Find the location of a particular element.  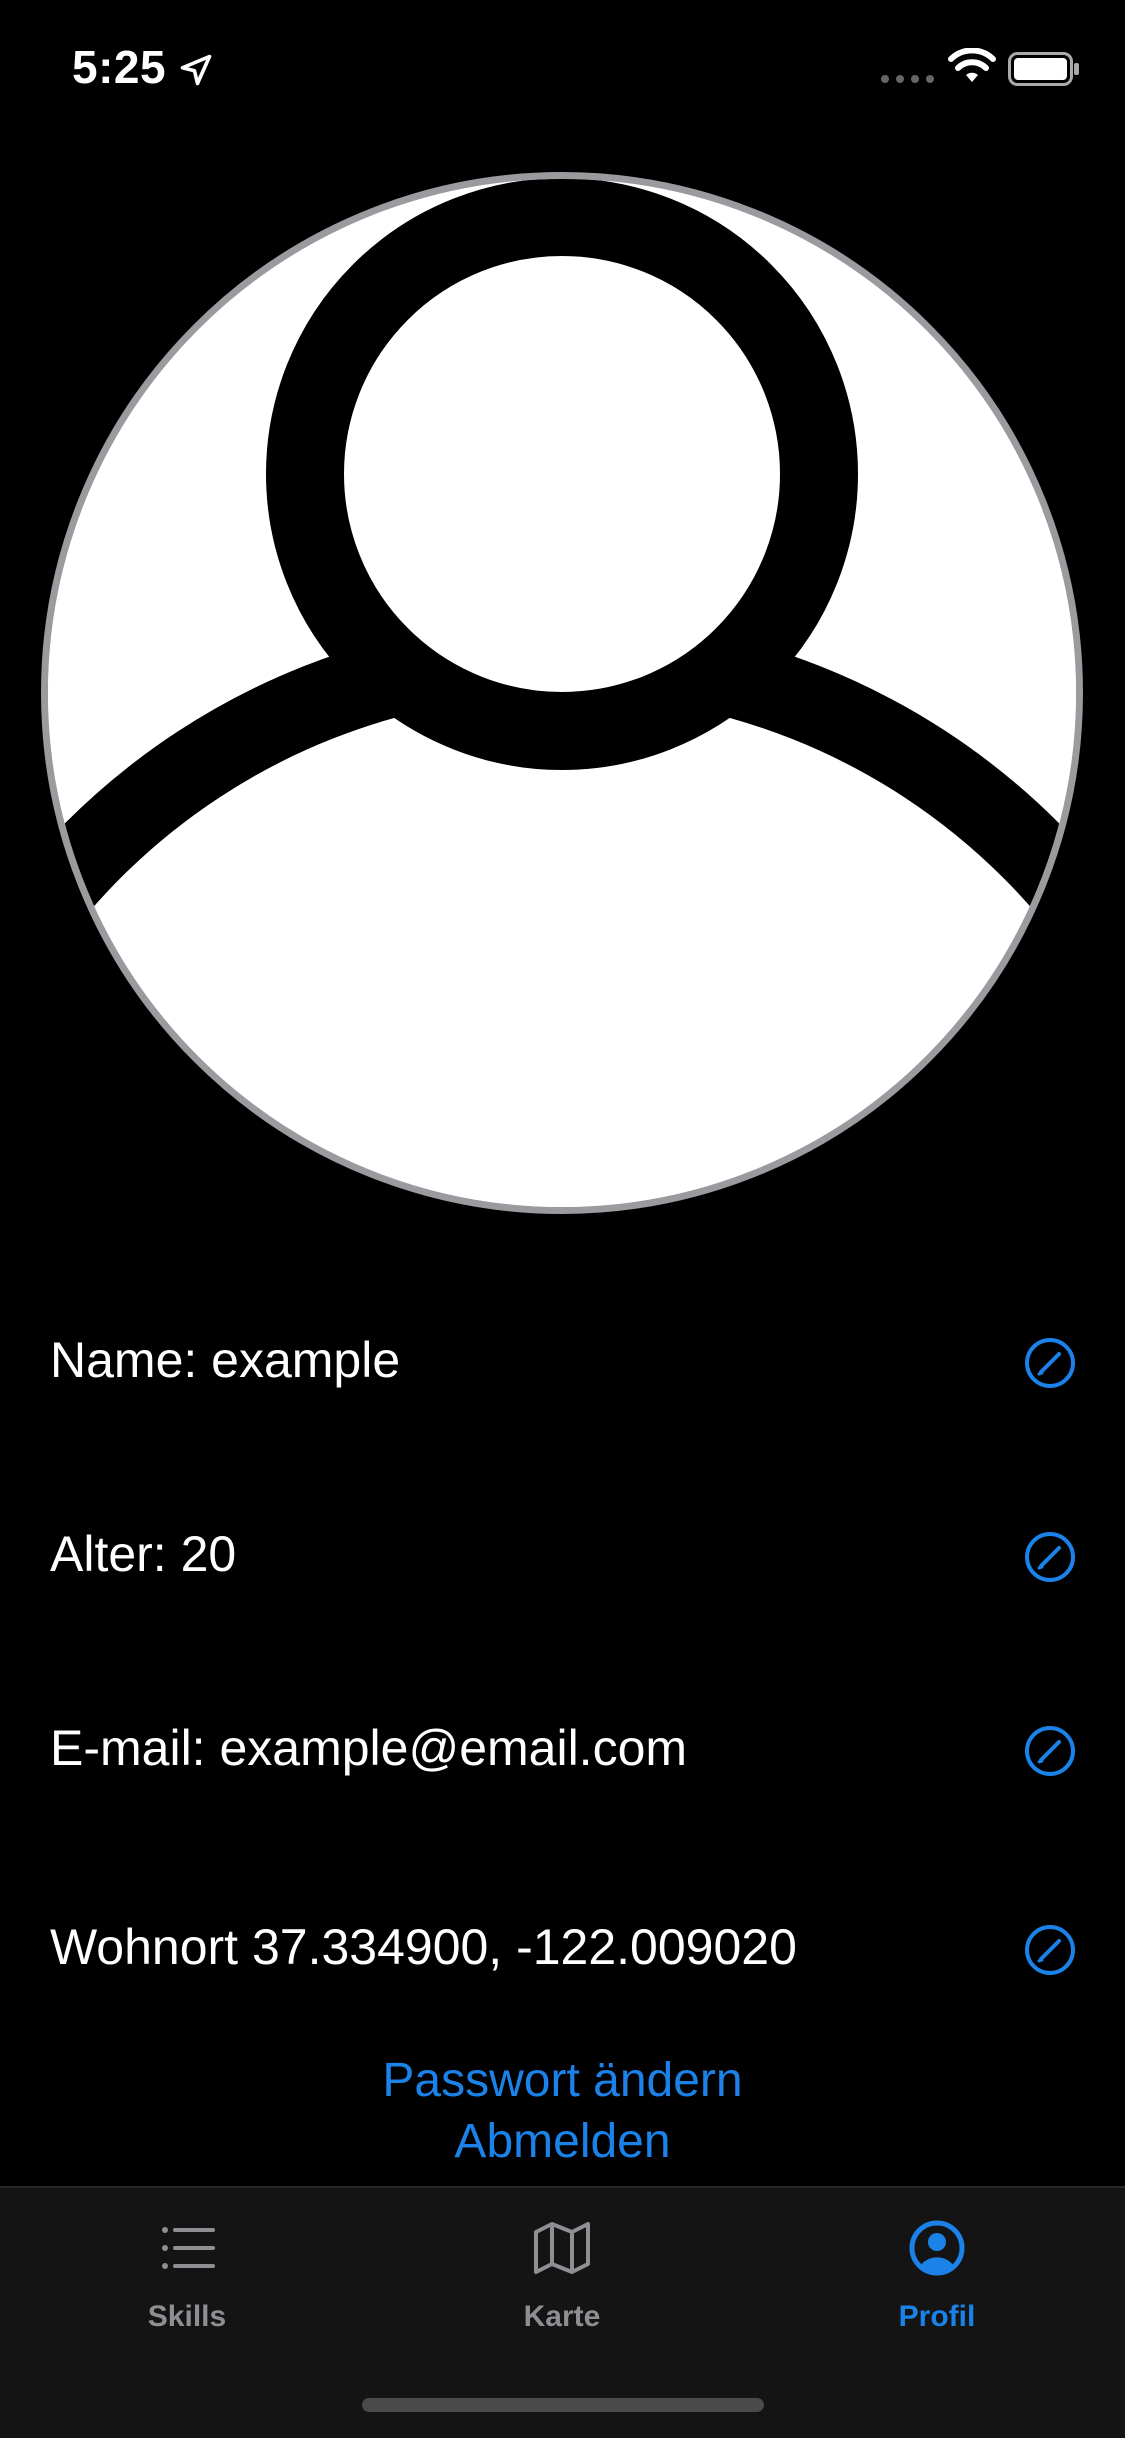

edit-name-button is located at coordinates (1050, 1363).